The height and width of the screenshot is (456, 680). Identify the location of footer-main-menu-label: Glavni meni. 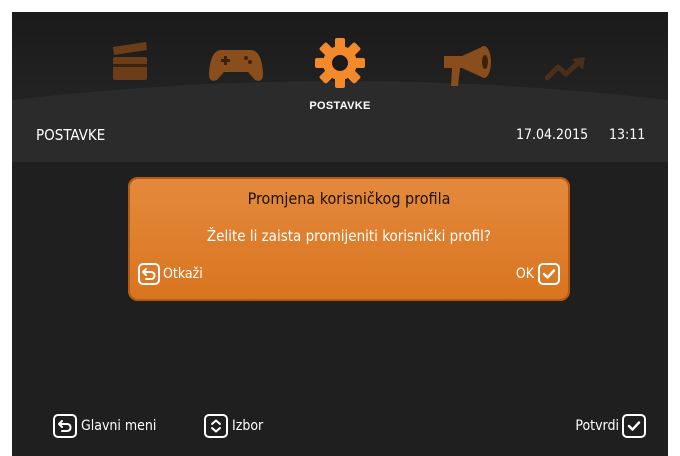
(119, 426).